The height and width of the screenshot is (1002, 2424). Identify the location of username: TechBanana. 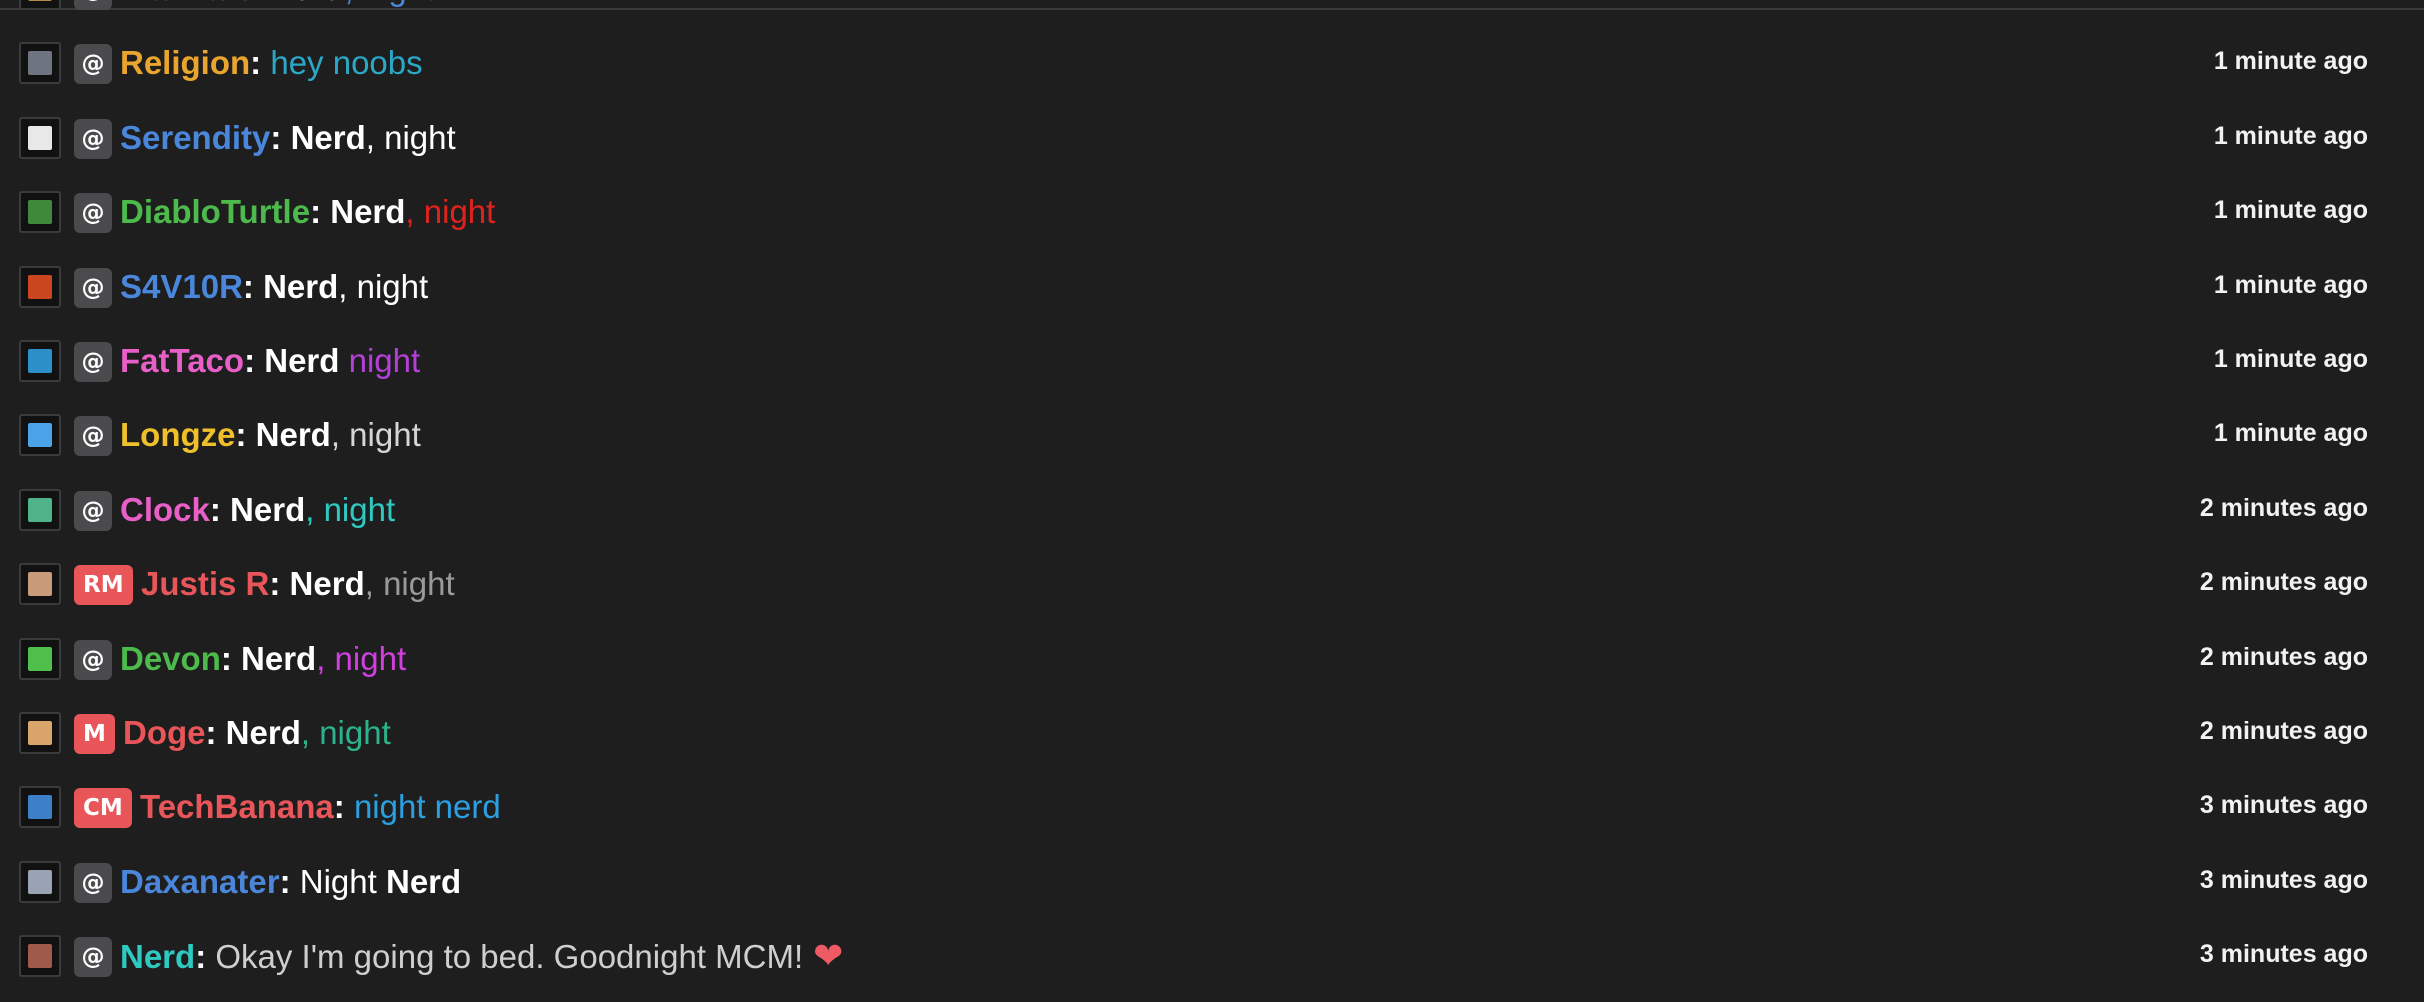
(237, 806).